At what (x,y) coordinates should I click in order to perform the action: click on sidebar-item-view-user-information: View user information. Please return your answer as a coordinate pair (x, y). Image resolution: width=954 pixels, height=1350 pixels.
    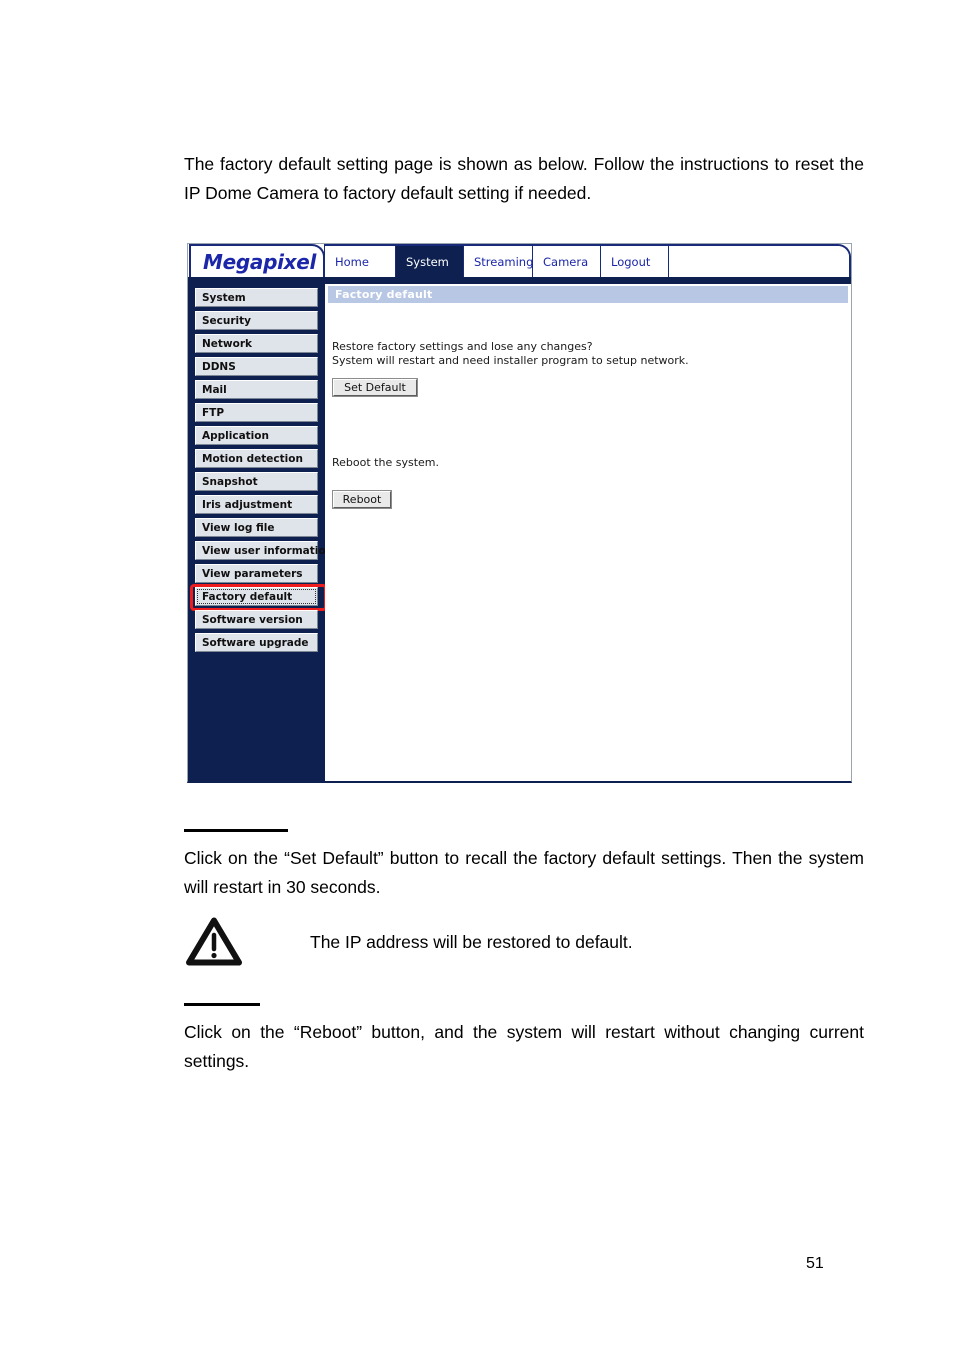
    Looking at the image, I should click on (264, 550).